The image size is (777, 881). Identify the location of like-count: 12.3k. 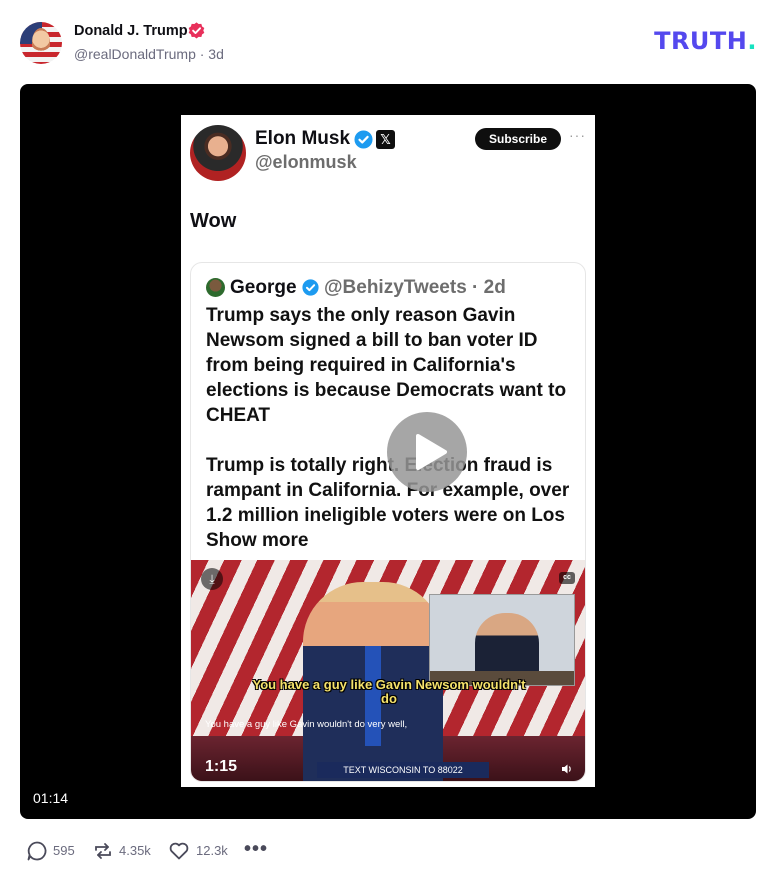
(212, 850).